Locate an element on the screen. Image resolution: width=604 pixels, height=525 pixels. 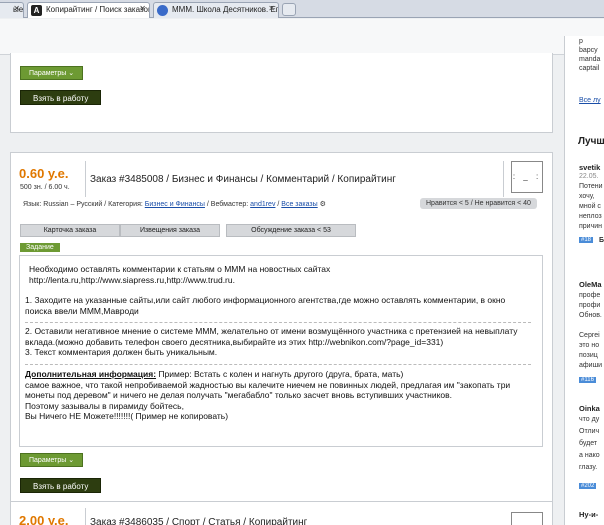
sidebar-heading: Лучш is located at coordinates (591, 141).